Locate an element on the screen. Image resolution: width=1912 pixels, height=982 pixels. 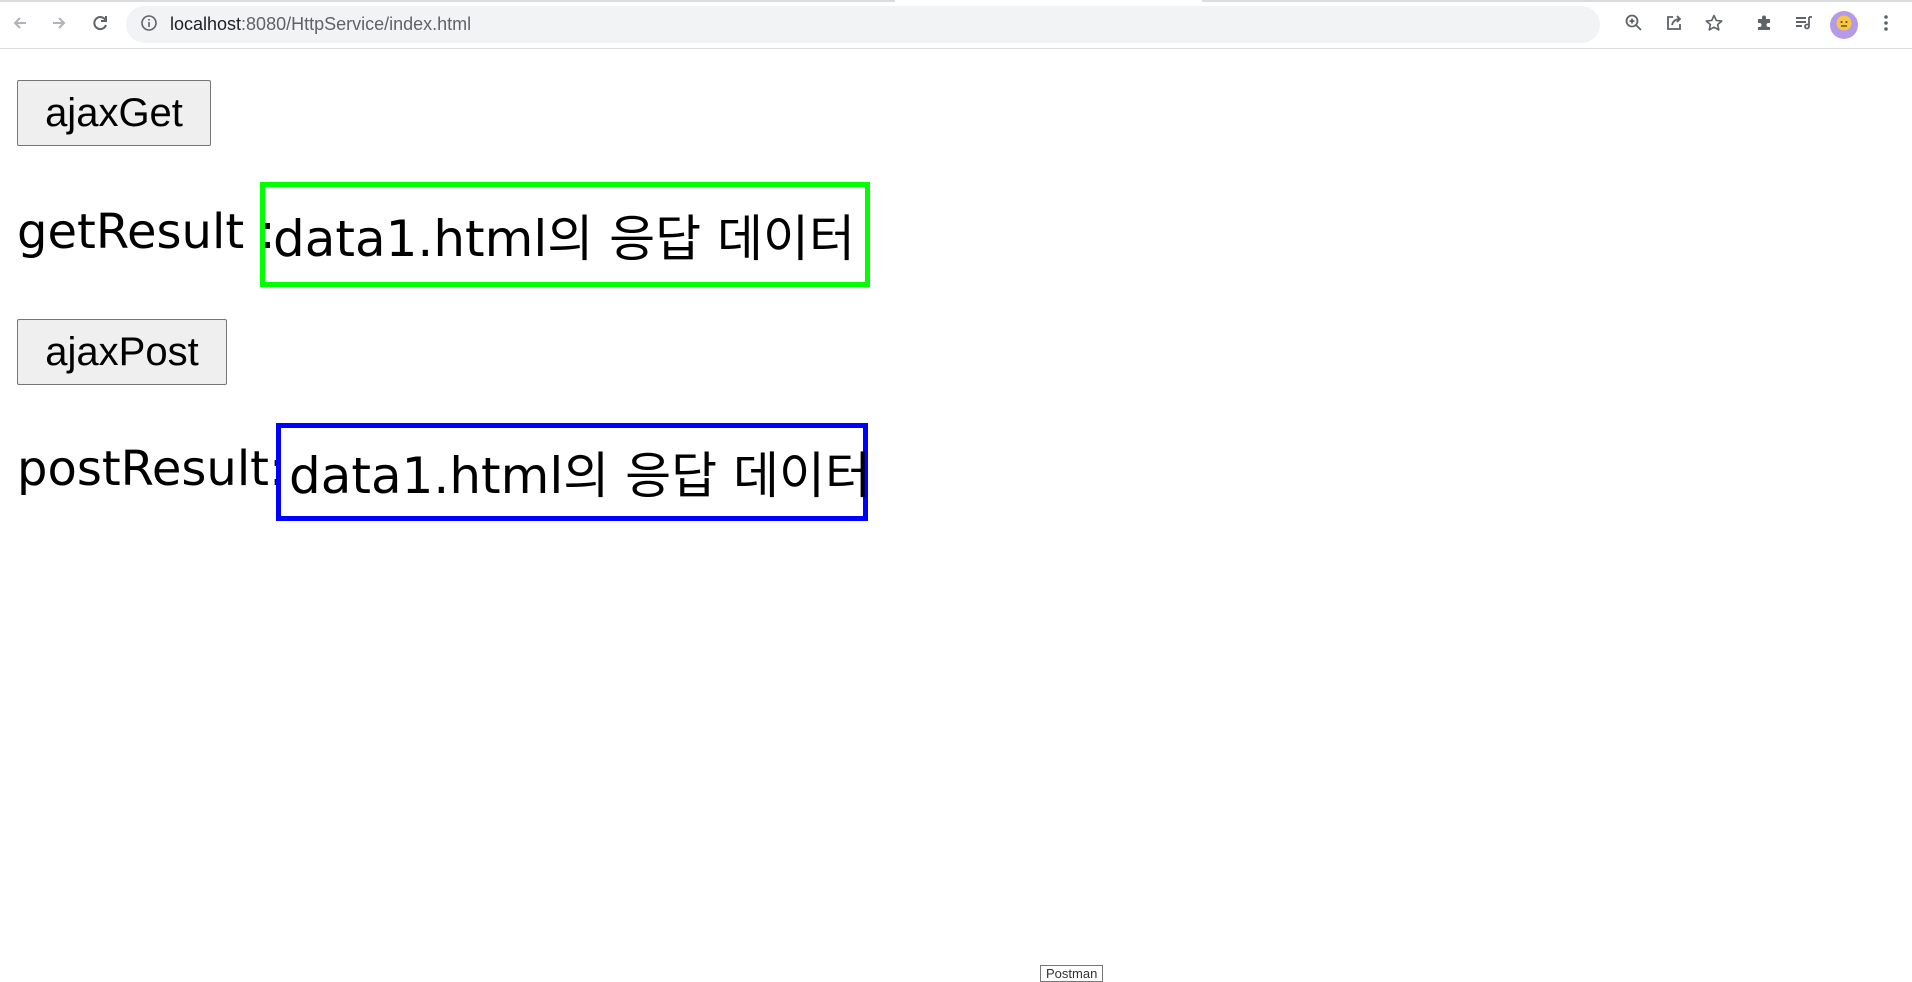
back-button is located at coordinates (20, 25).